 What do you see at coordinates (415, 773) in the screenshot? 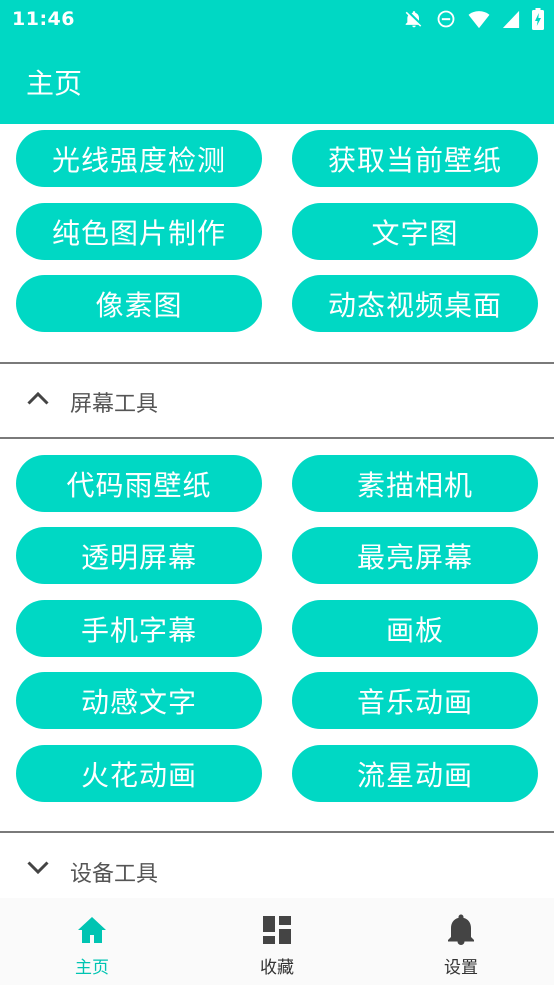
I see `meteor-animation-button: 流星动画` at bounding box center [415, 773].